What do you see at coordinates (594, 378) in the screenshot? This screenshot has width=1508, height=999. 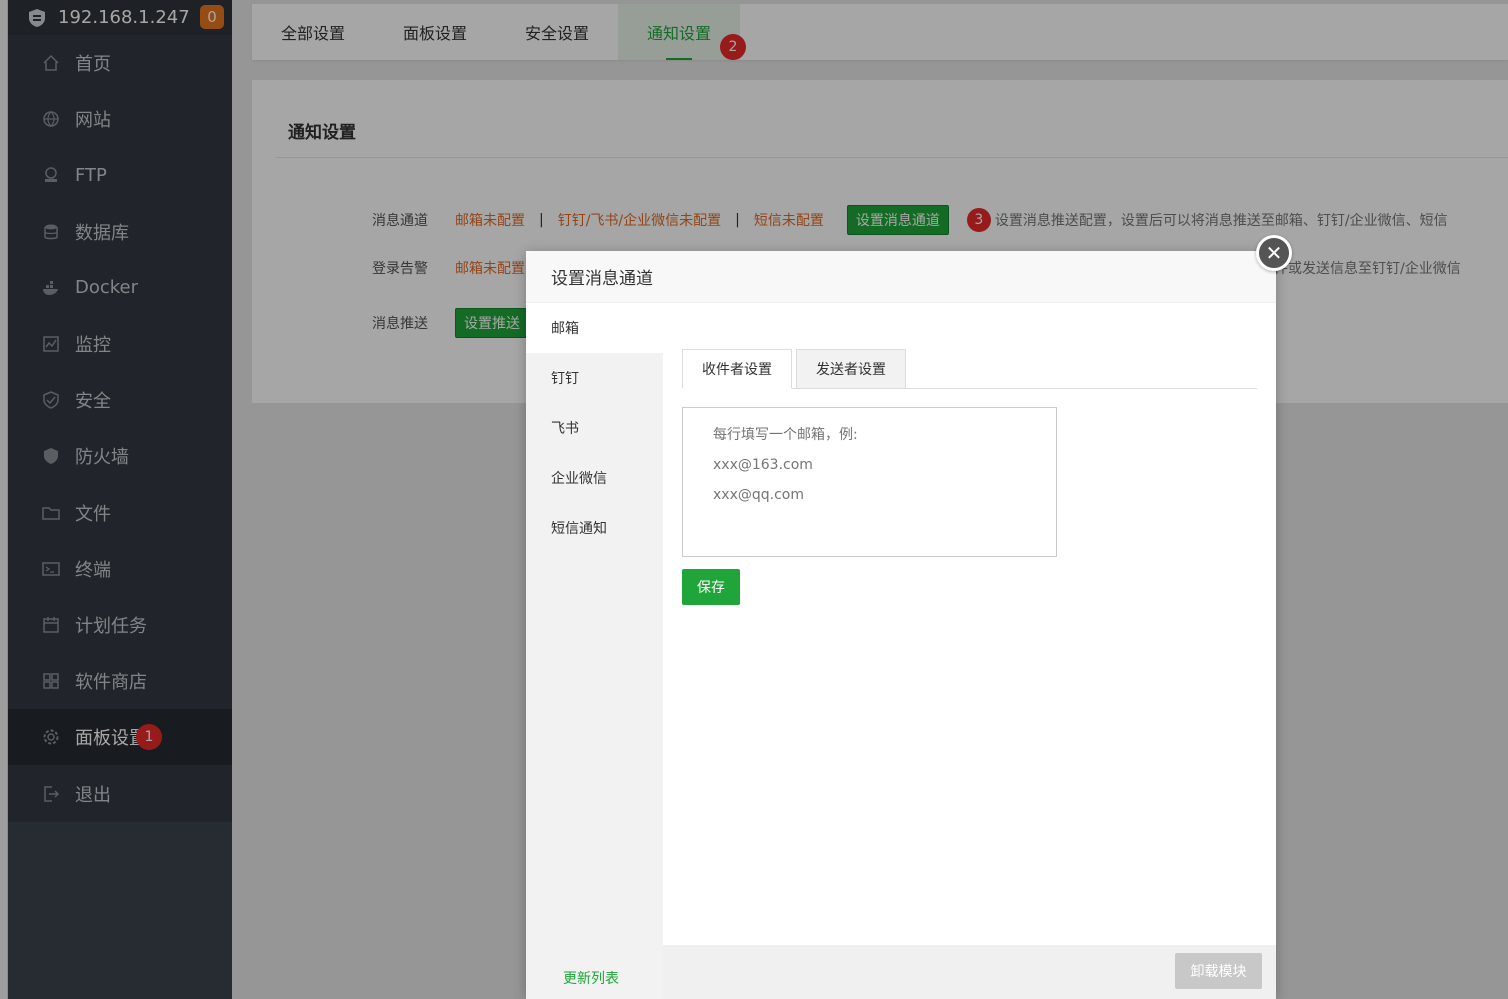 I see `channel-item-dingtalk: 钉钉` at bounding box center [594, 378].